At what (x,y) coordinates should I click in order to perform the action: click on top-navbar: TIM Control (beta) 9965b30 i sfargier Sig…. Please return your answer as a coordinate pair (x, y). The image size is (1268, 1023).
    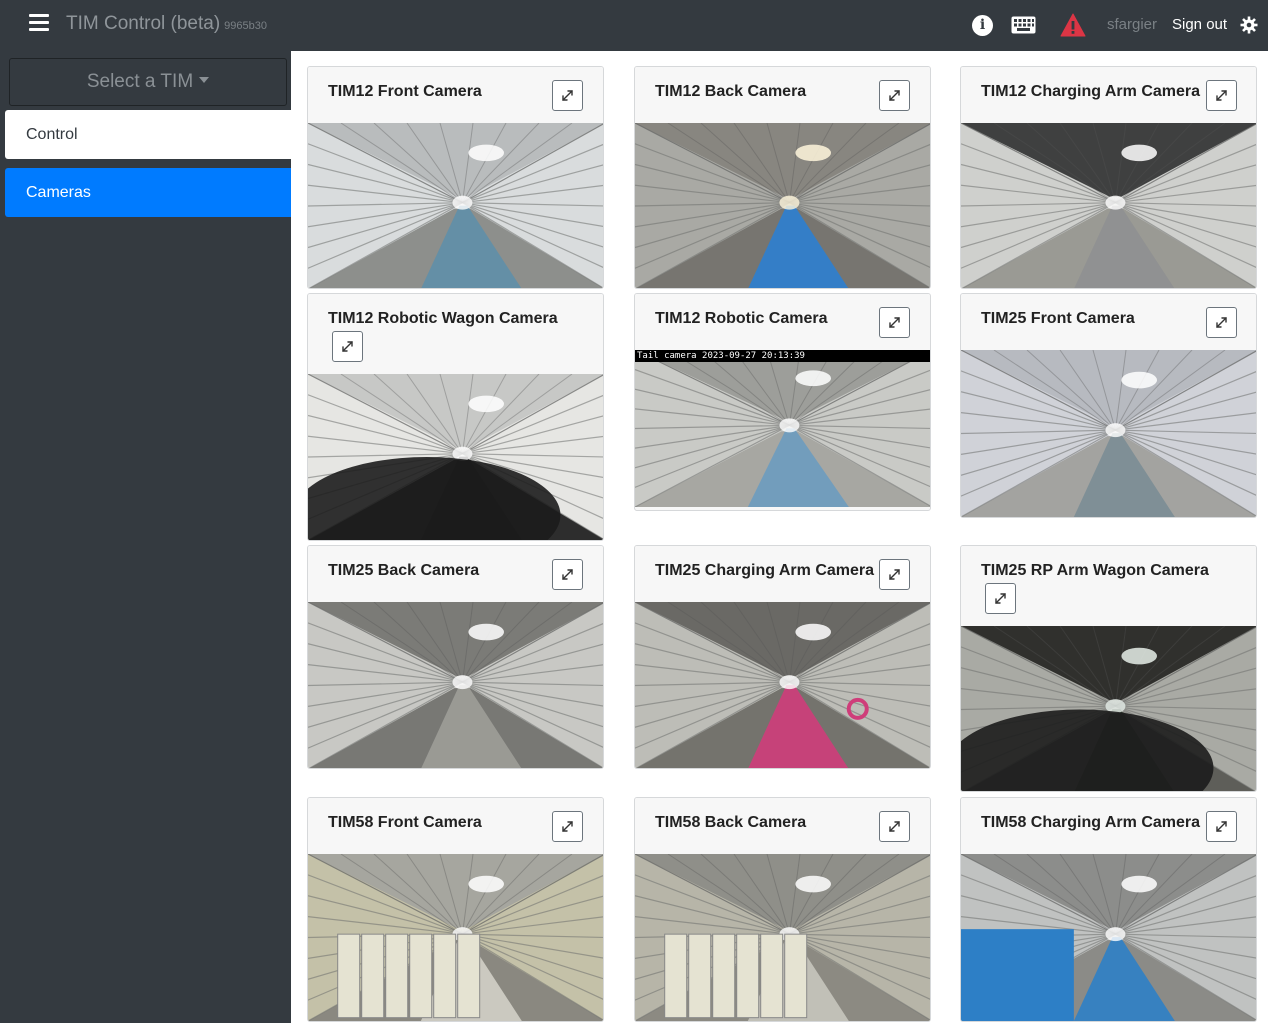
    Looking at the image, I should click on (634, 25).